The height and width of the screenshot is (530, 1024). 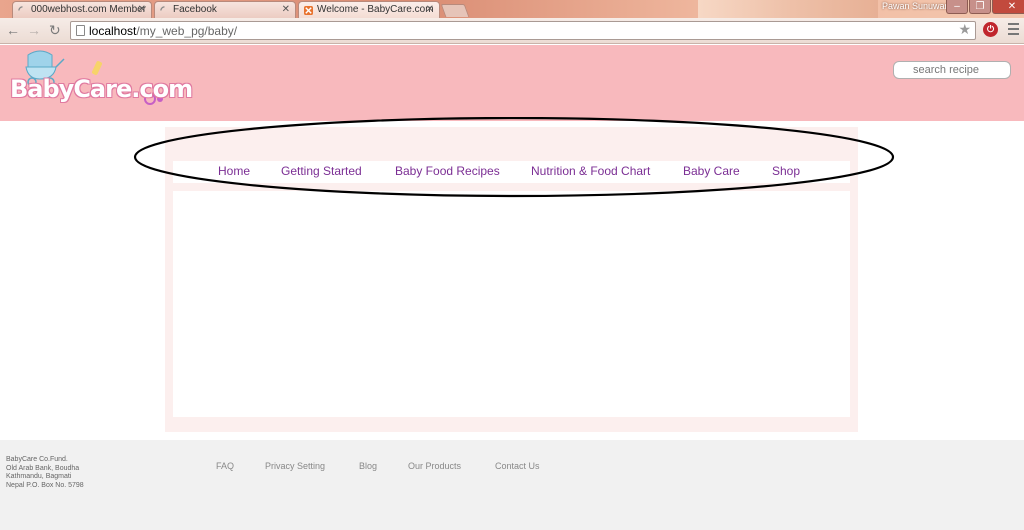 What do you see at coordinates (80, 30) in the screenshot?
I see `page-icon` at bounding box center [80, 30].